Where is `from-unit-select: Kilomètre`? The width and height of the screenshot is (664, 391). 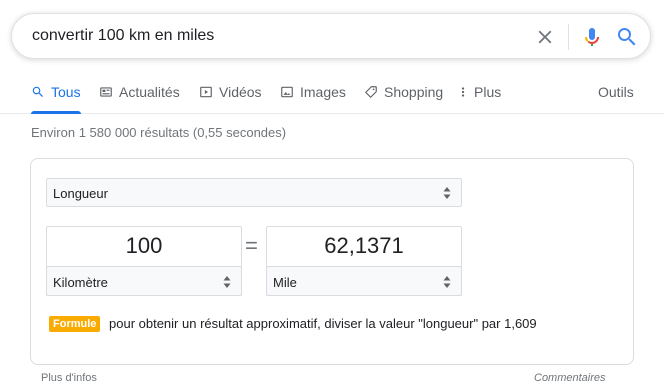
from-unit-select: Kilomètre is located at coordinates (144, 281).